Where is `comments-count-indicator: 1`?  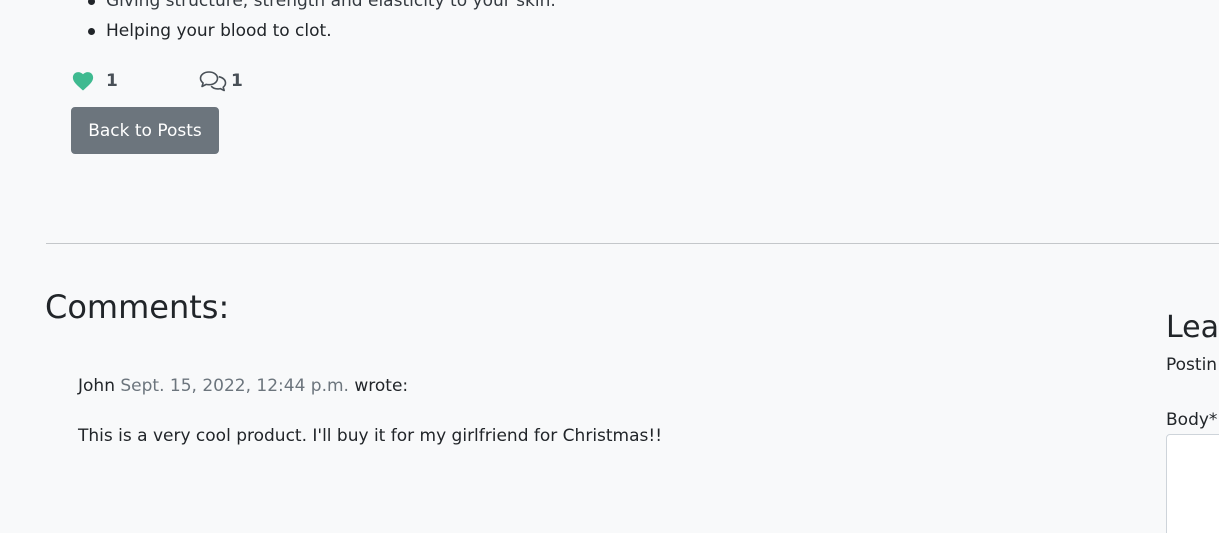 comments-count-indicator: 1 is located at coordinates (221, 81).